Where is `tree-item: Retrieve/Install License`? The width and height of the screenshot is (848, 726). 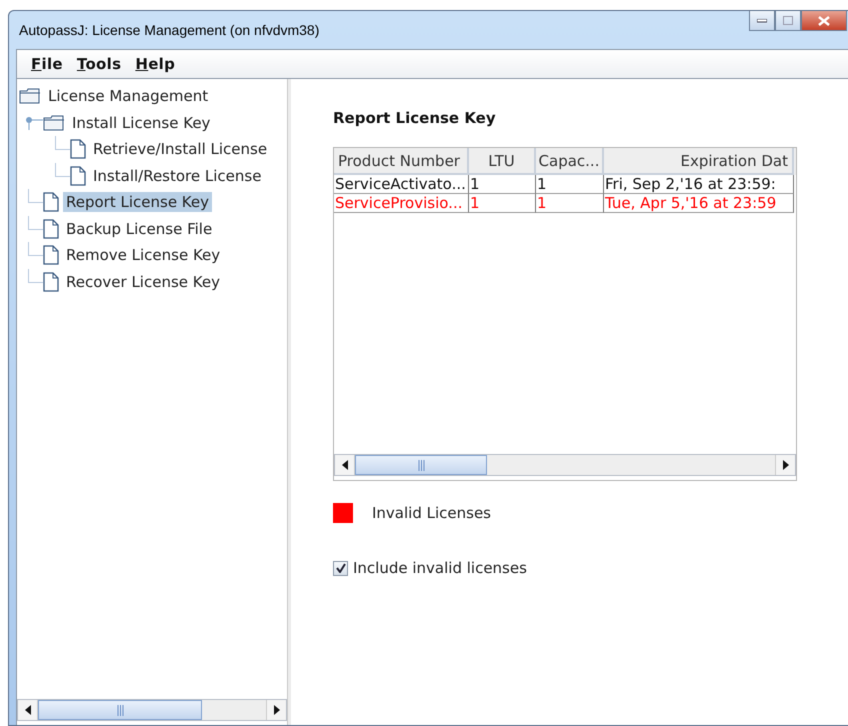
tree-item: Retrieve/Install License is located at coordinates (180, 149).